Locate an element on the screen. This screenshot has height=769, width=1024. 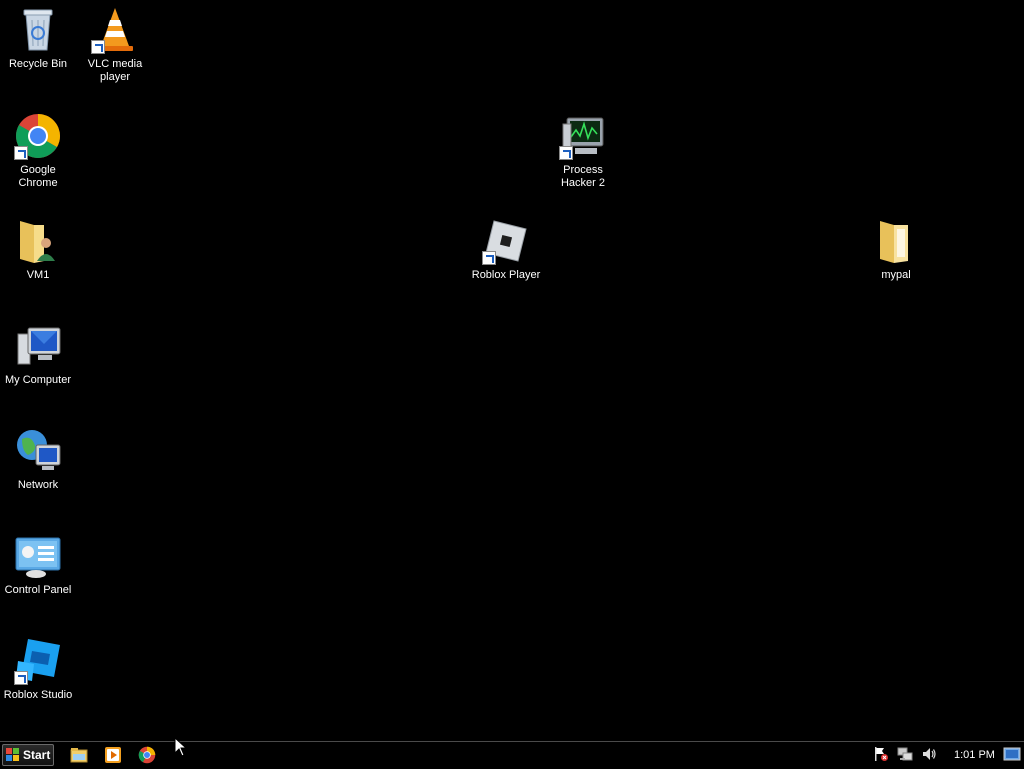
desktop-icon-recycle-bin: Recycle Bin is located at coordinates (38, 38).